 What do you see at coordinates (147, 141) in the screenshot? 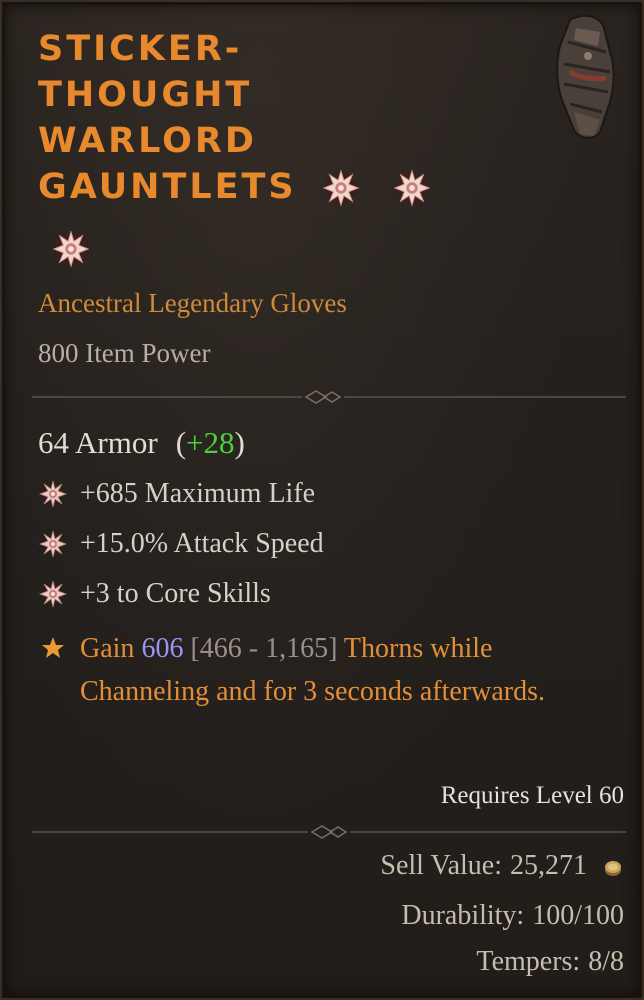
I see `item-title-line: WARLORD` at bounding box center [147, 141].